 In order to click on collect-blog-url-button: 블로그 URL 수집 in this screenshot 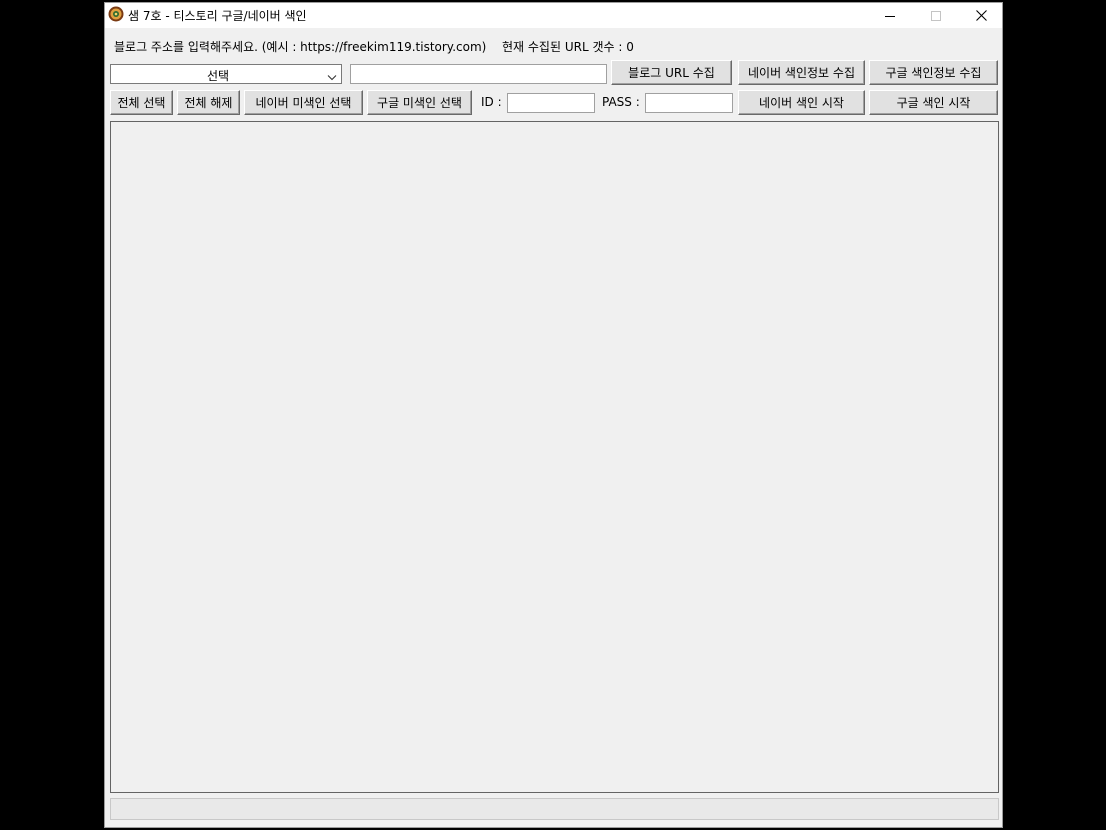, I will do `click(671, 72)`.